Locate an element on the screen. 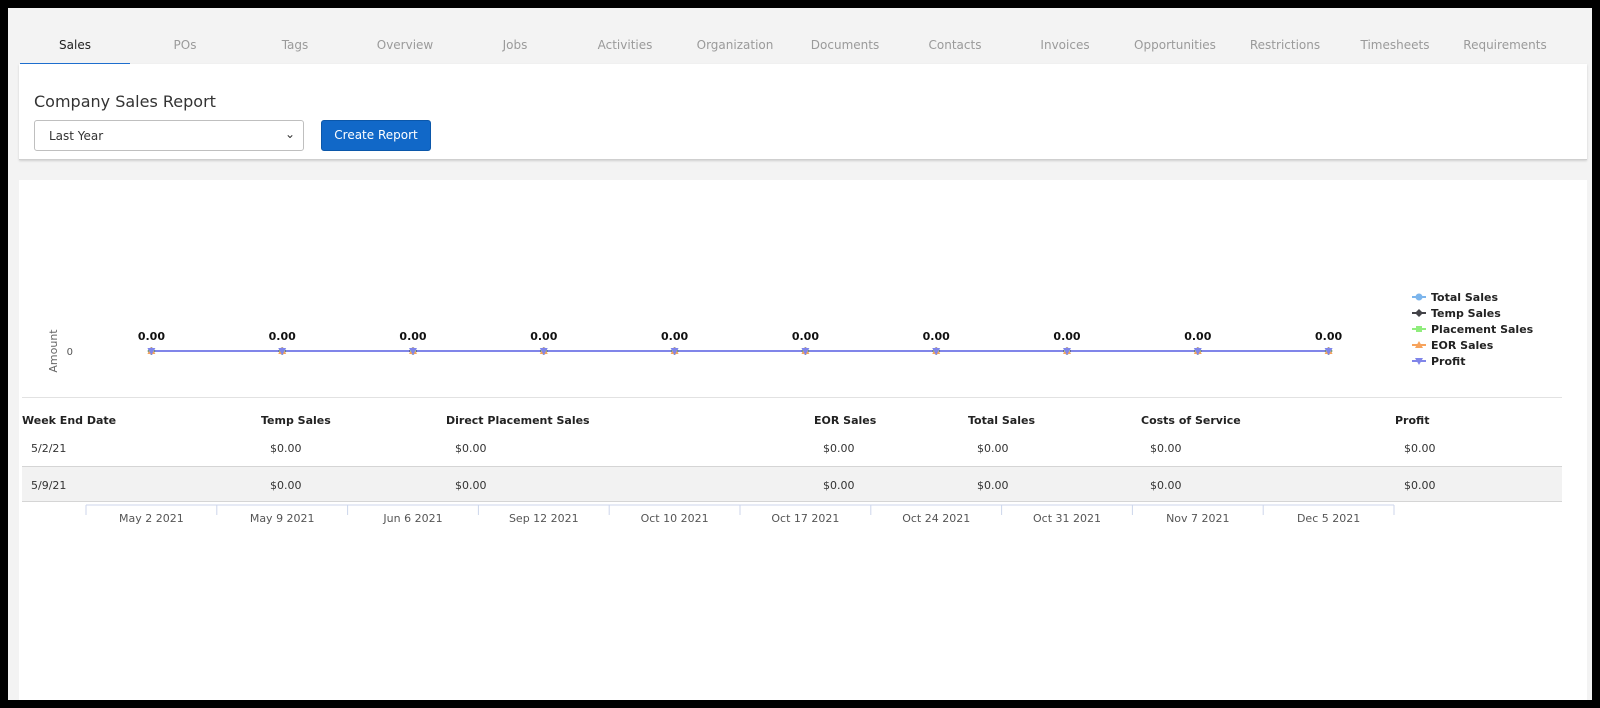  x-tick-label: Oct 31 2021 is located at coordinates (1067, 518).